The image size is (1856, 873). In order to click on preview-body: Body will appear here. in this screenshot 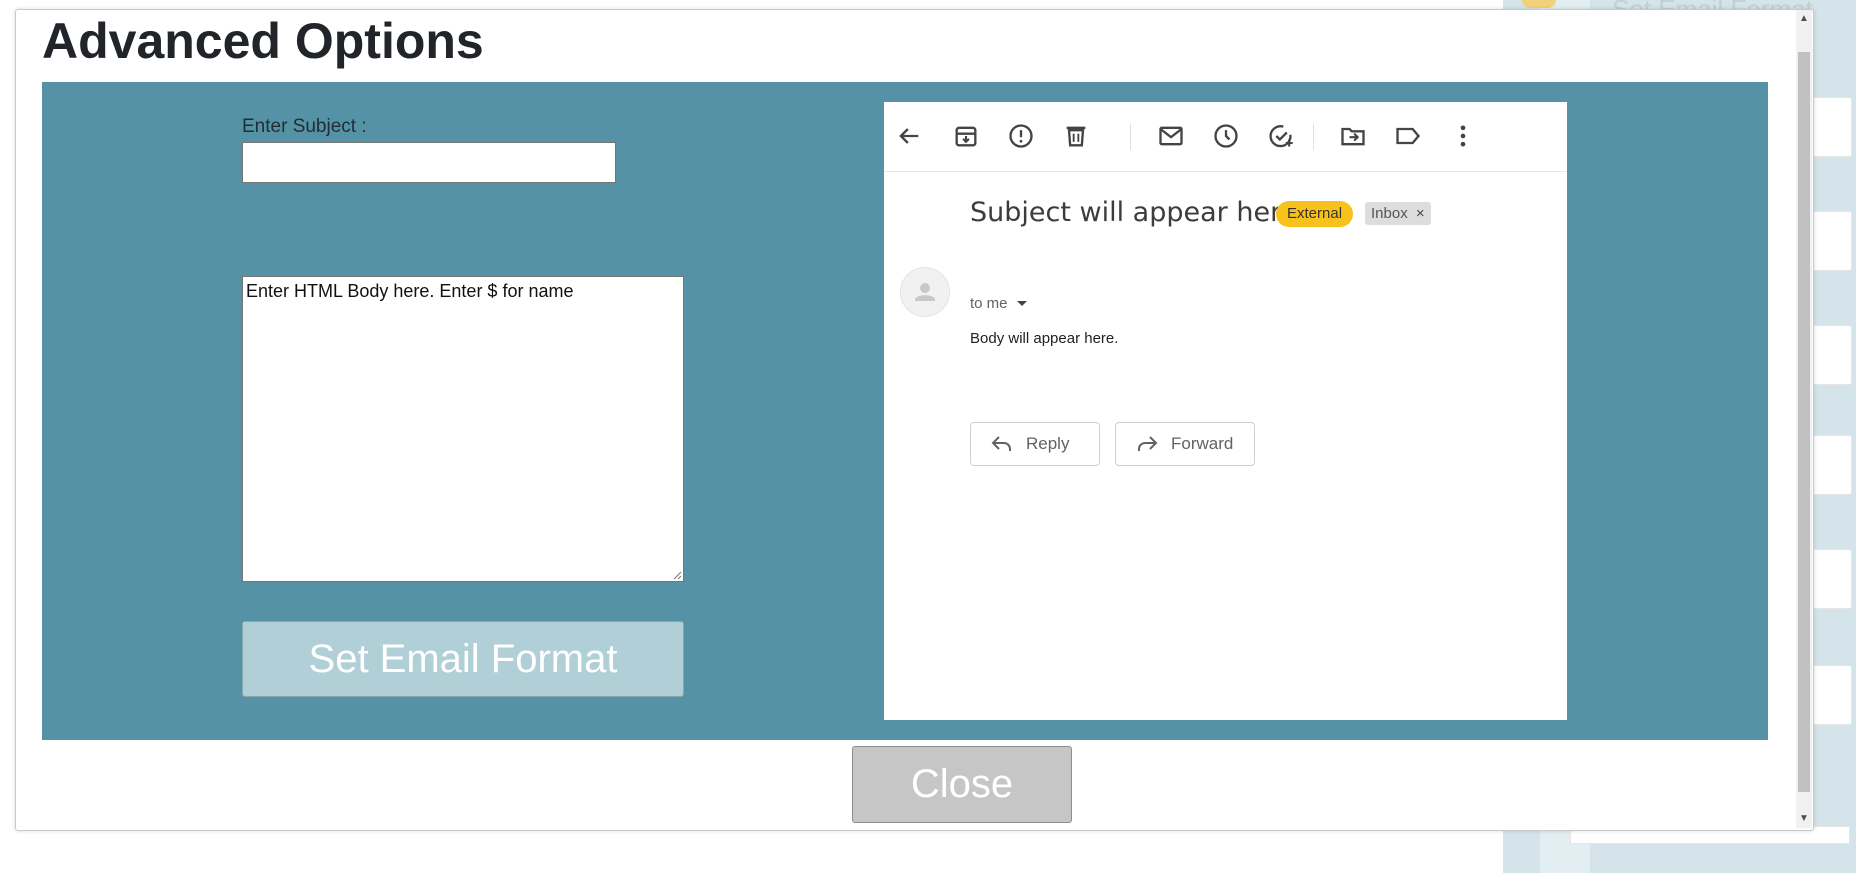, I will do `click(1044, 338)`.